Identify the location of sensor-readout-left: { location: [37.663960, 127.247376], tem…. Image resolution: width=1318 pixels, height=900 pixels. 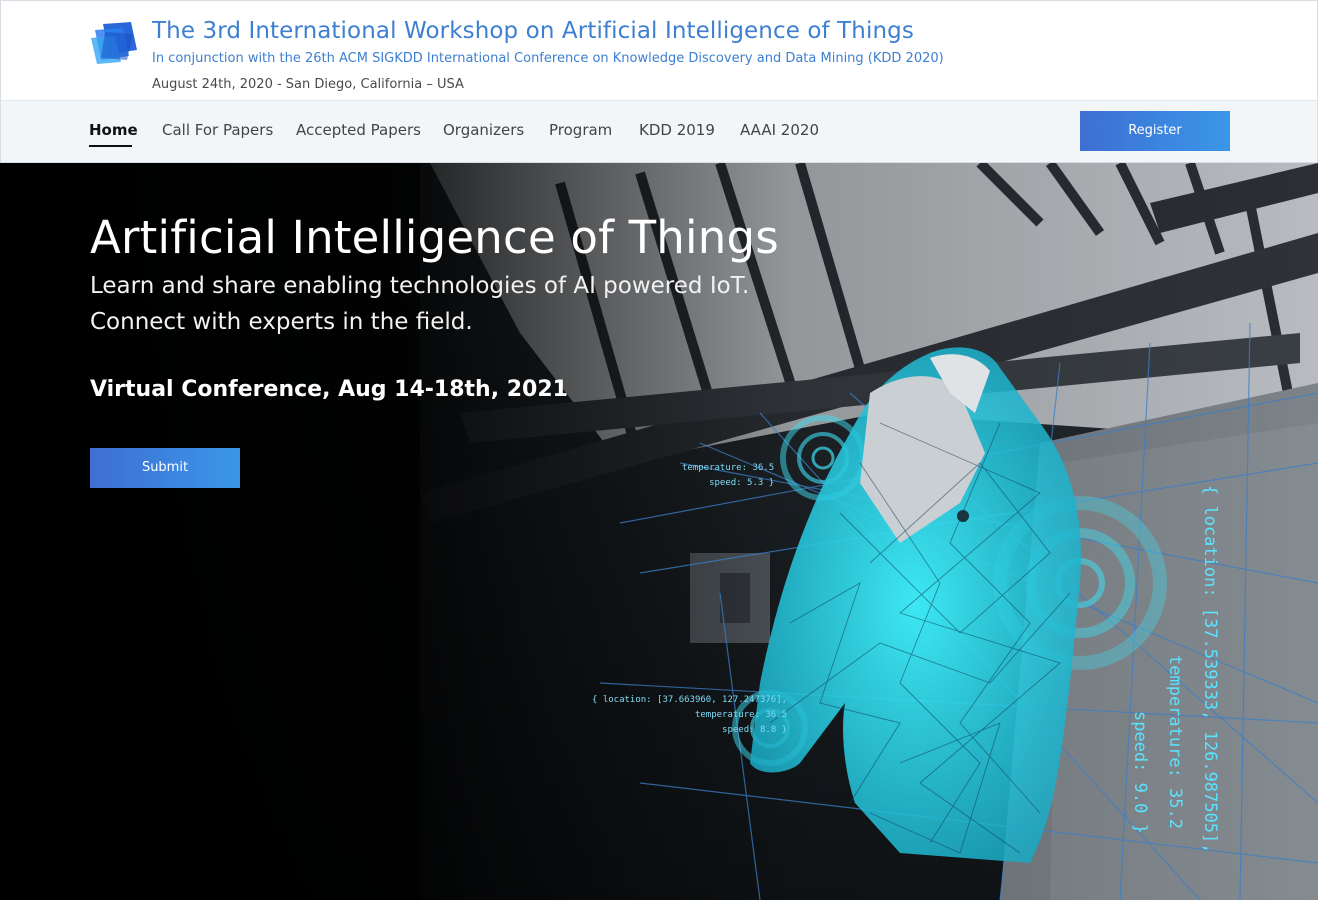
(689, 715).